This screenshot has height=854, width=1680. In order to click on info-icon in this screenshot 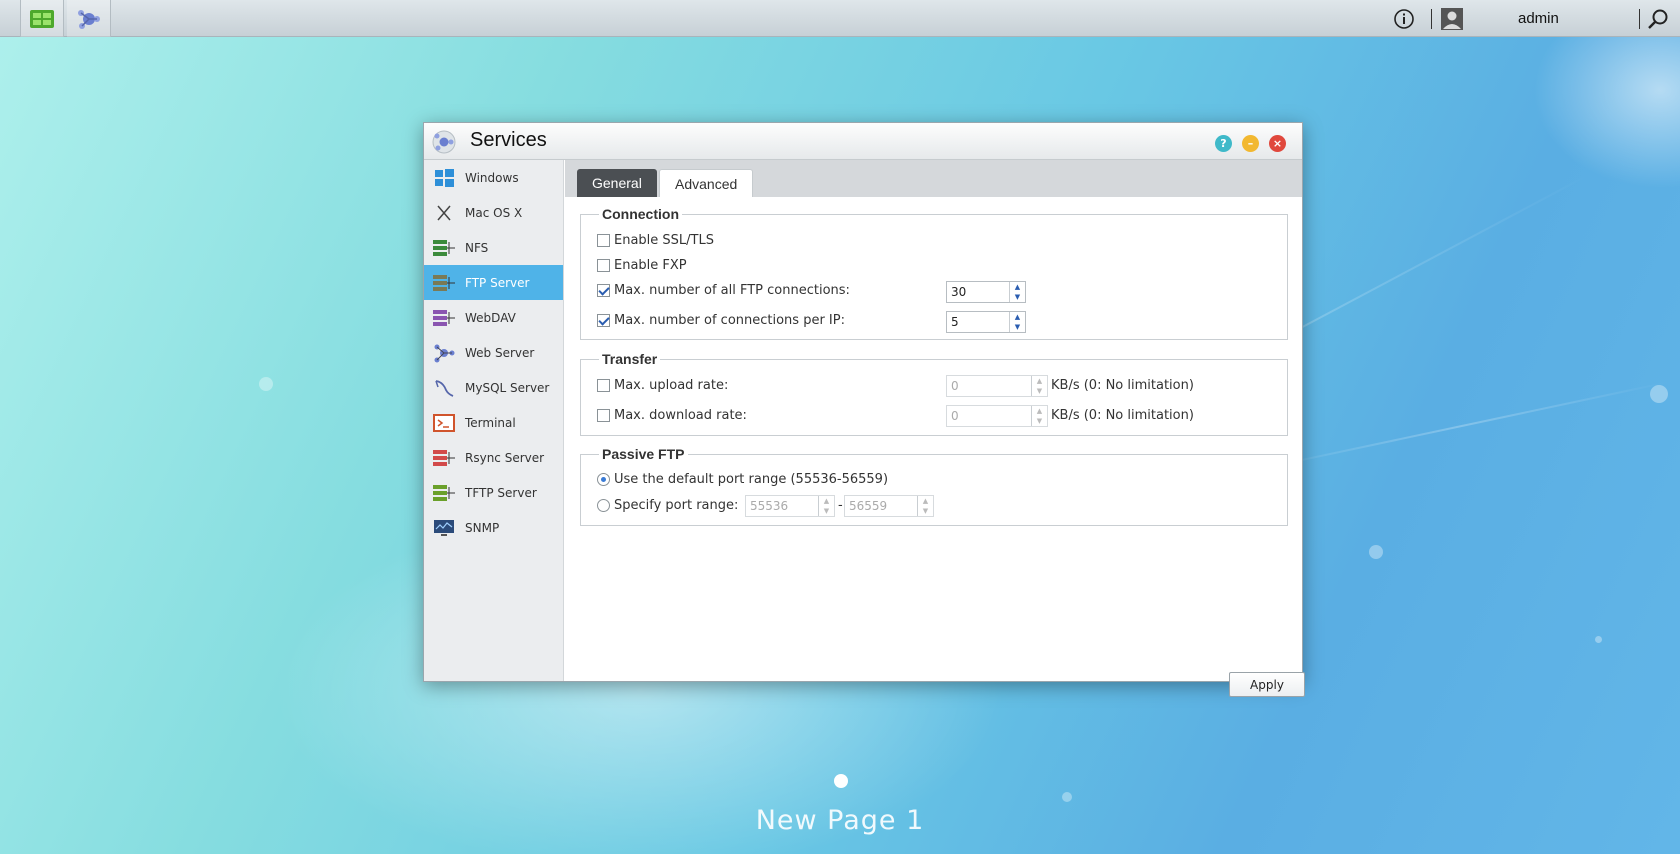, I will do `click(1404, 18)`.